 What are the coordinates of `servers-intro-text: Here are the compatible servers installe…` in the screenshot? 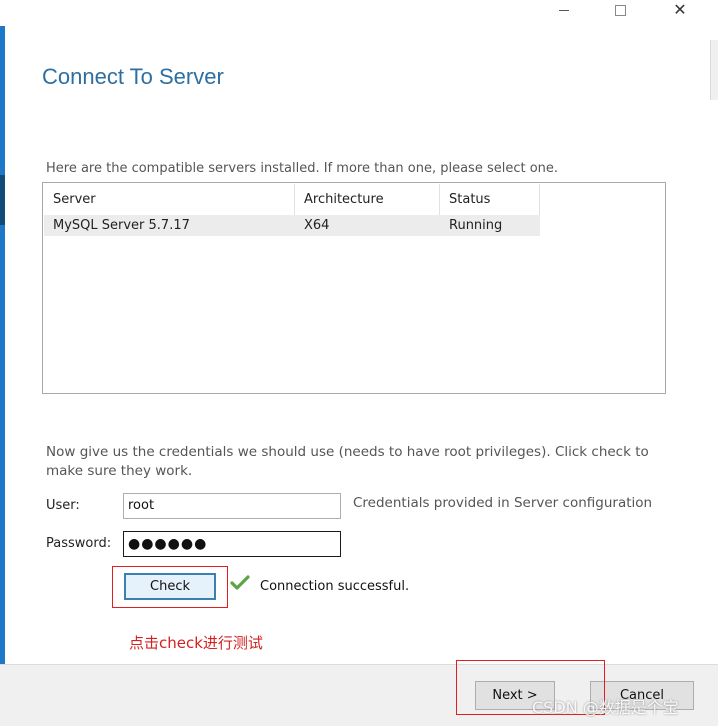 It's located at (302, 168).